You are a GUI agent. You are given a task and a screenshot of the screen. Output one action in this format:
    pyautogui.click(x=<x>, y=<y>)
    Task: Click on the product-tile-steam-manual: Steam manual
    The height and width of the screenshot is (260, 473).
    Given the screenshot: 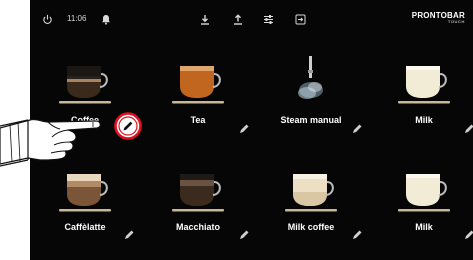 What is the action you would take?
    pyautogui.click(x=311, y=106)
    